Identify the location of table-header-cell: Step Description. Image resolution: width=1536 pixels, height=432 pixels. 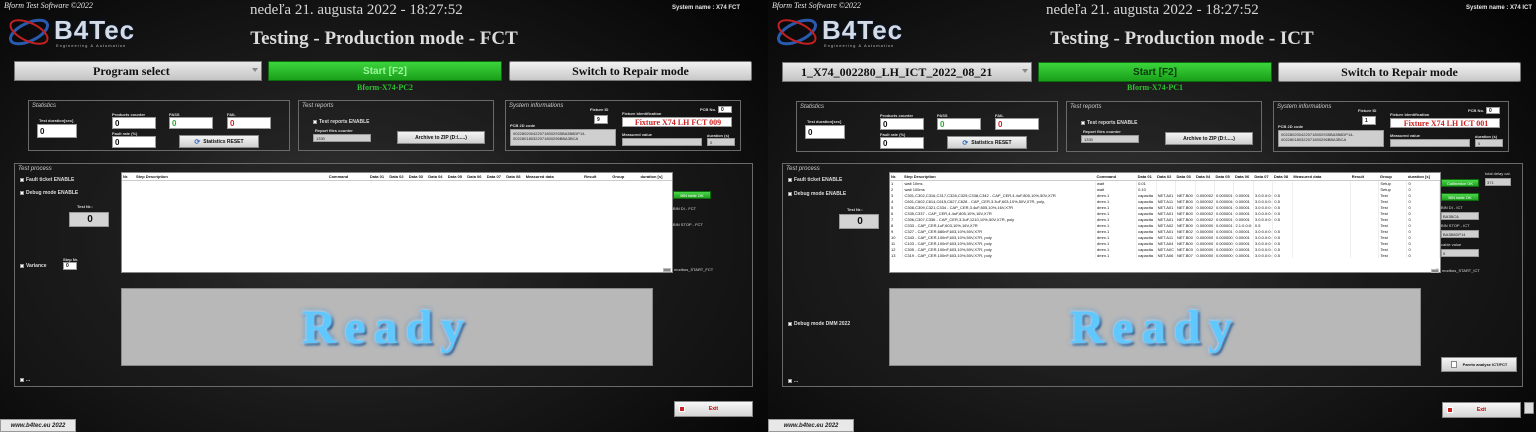
(231, 177).